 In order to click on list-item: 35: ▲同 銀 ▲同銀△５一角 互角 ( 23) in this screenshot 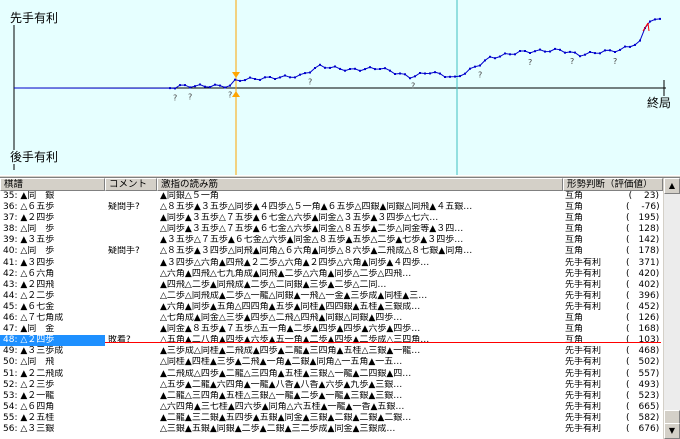, I will do `click(331, 196)`.